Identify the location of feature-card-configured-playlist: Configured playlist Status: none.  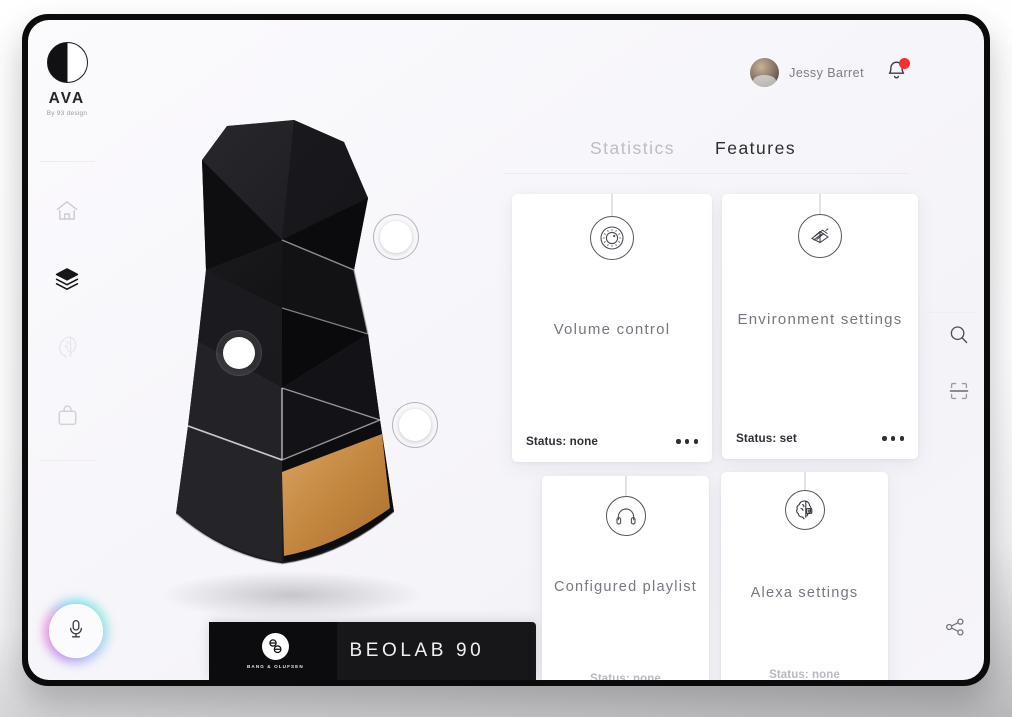
(625, 578).